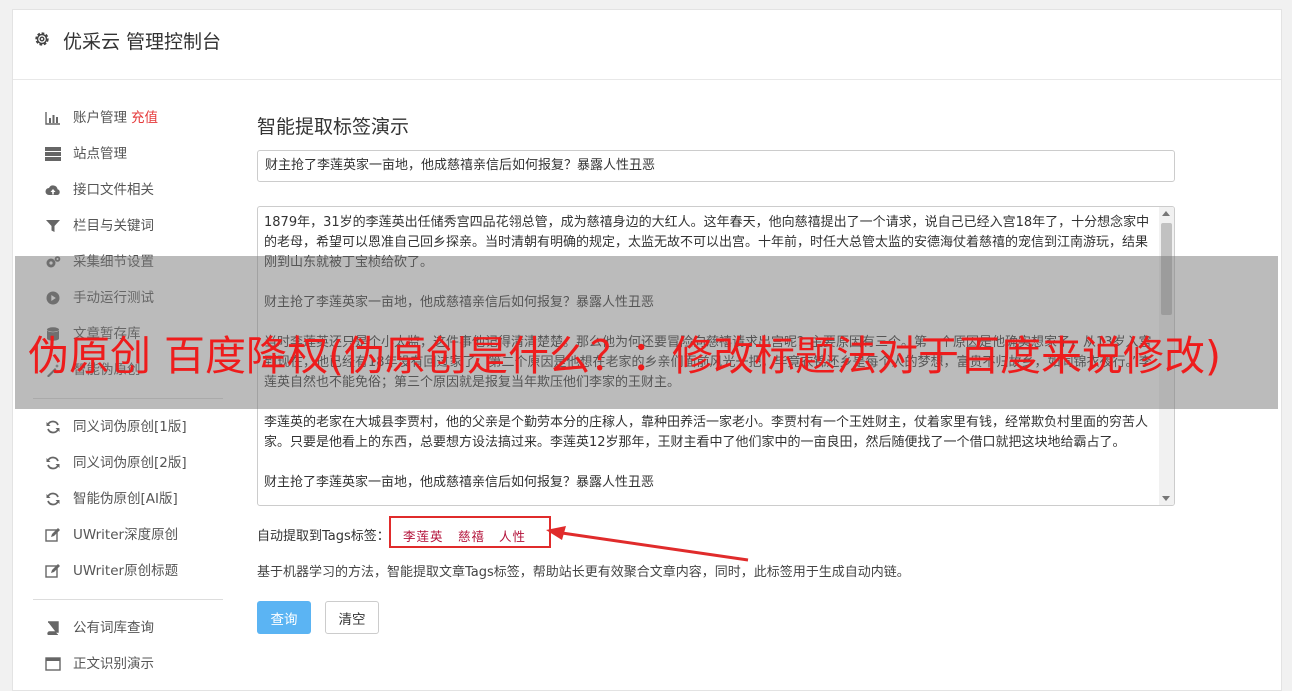 This screenshot has width=1292, height=691. Describe the element at coordinates (53, 154) in the screenshot. I see `server-icon` at that location.